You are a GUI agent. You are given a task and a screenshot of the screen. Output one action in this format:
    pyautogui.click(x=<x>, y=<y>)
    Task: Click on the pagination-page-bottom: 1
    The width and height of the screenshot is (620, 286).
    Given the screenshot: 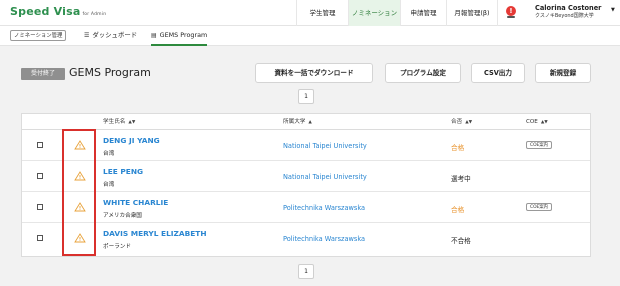 What is the action you would take?
    pyautogui.click(x=306, y=271)
    